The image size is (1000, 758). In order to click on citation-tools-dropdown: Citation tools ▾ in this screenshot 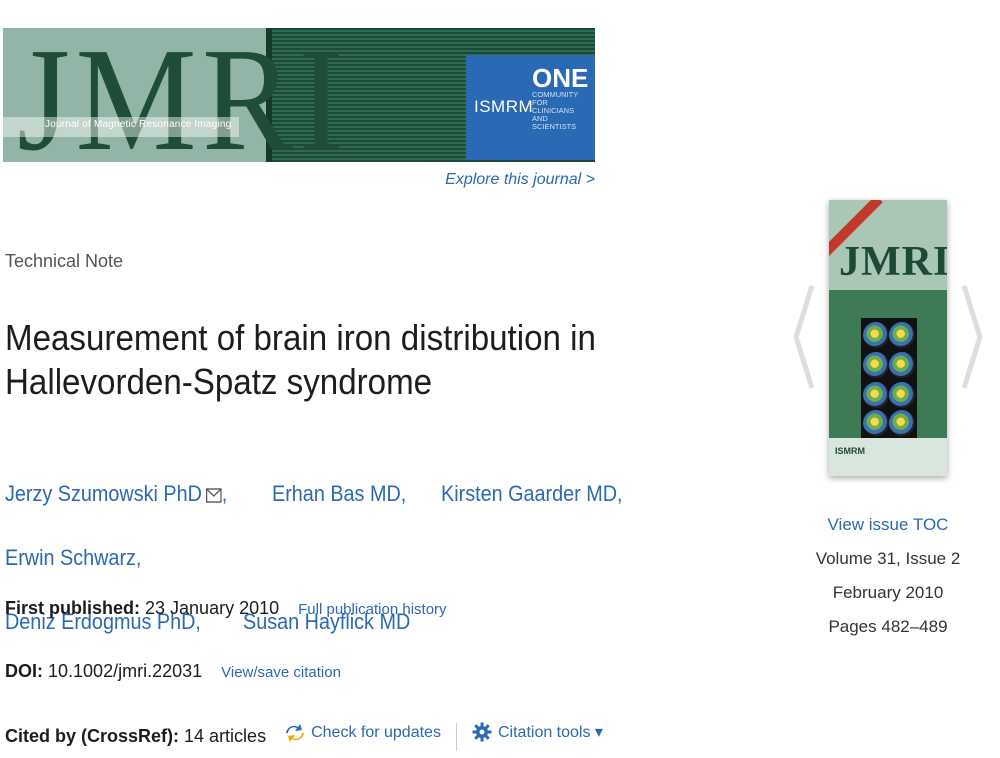, I will do `click(537, 732)`.